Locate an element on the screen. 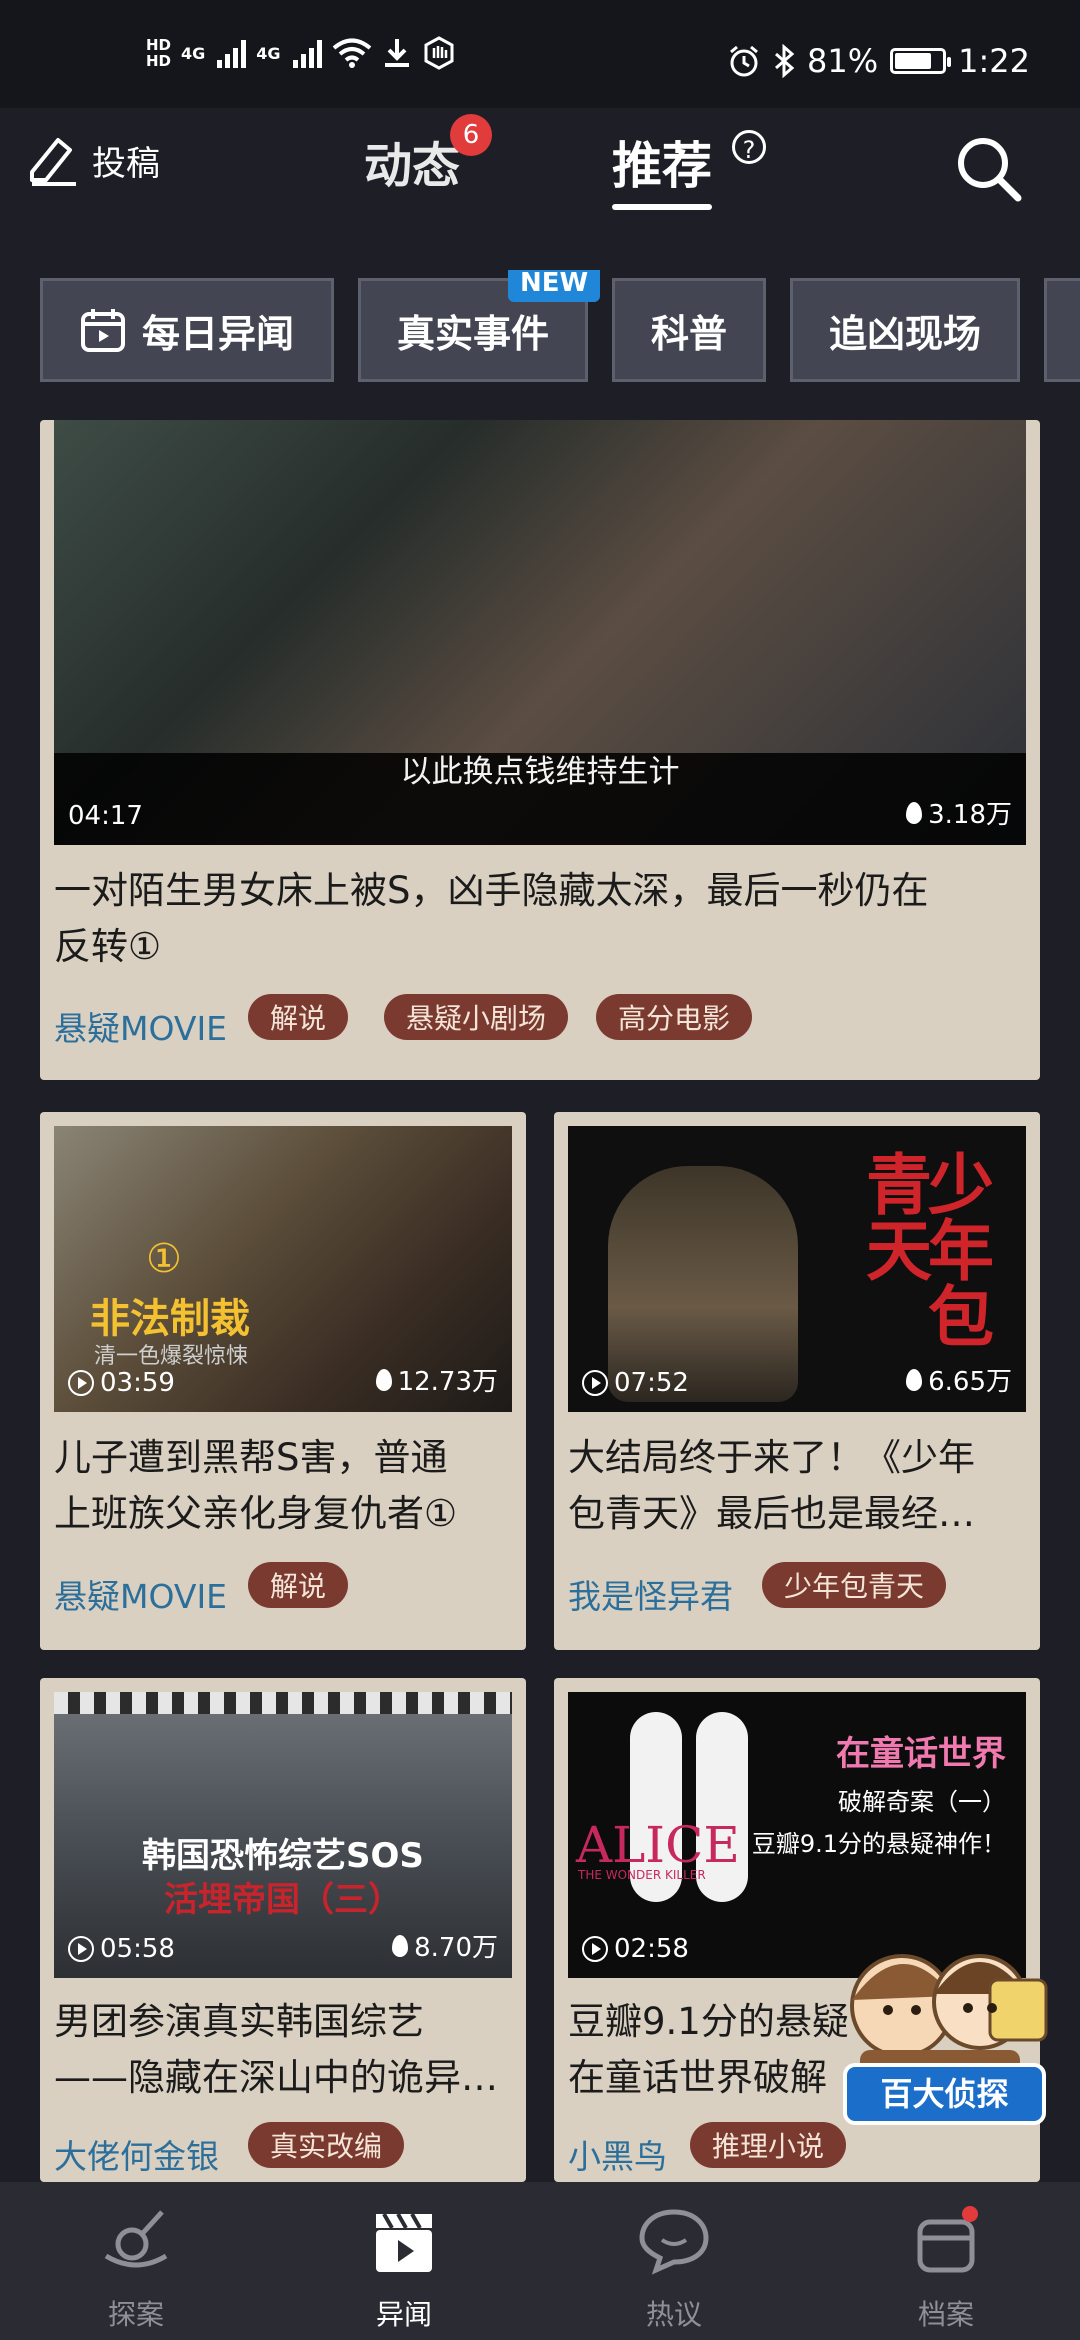  nav-strange-news: 异闻 is located at coordinates (404, 2266).